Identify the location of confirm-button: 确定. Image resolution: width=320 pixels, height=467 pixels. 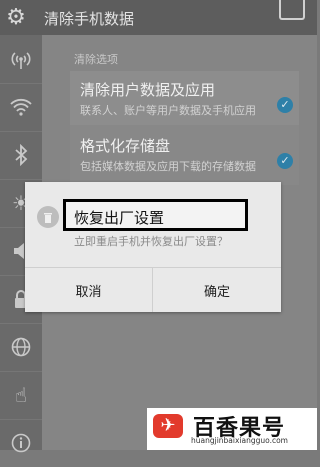
(217, 290).